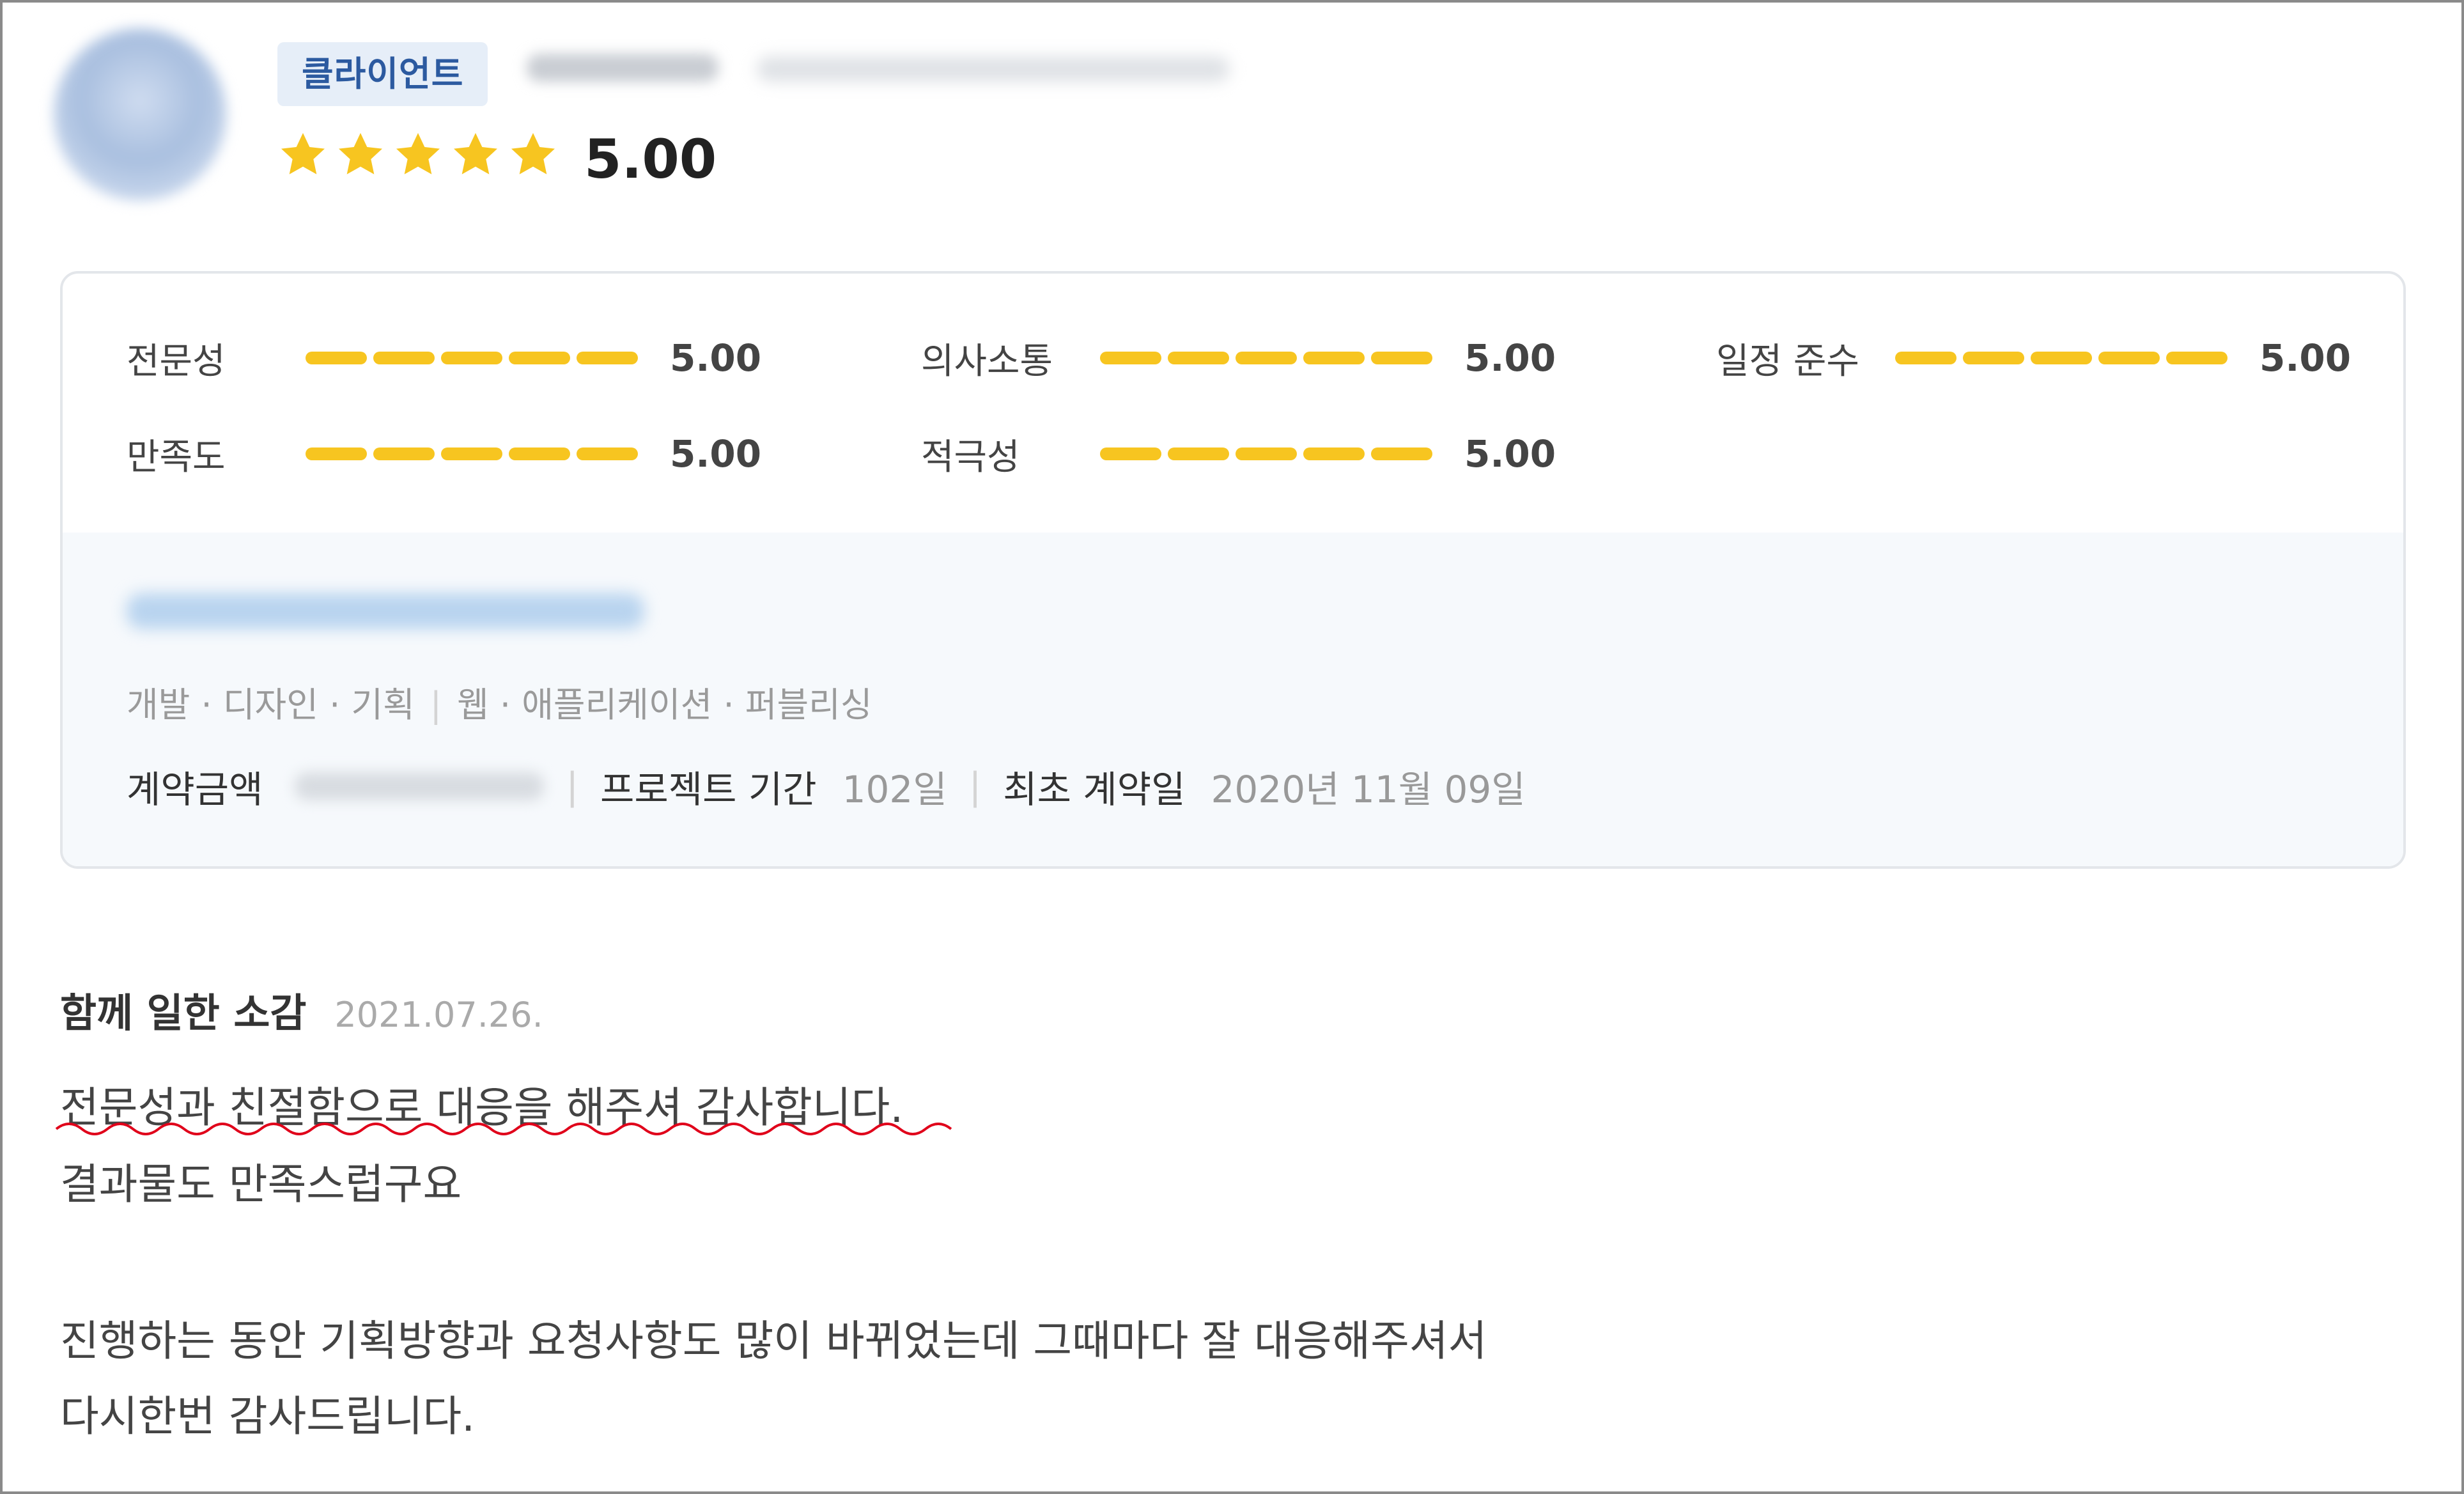 The image size is (2464, 1494). I want to click on metric-schedule: 일정 준수 5.00, so click(2033, 358).